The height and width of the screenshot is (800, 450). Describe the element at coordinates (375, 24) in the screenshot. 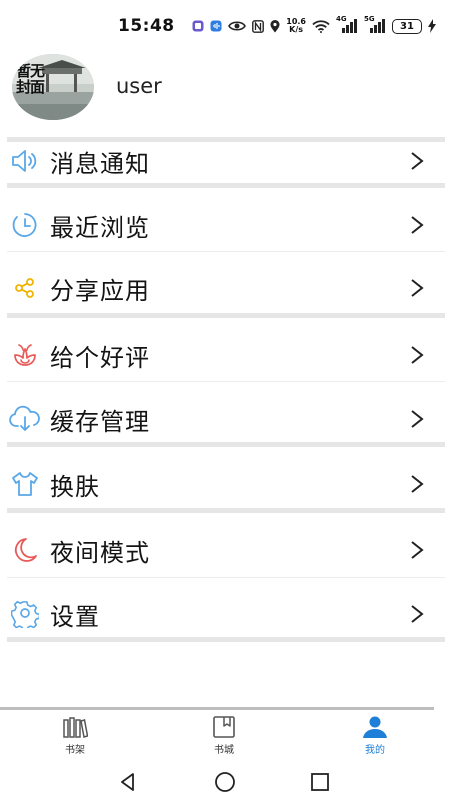

I see `signal-5g: 5G` at that location.